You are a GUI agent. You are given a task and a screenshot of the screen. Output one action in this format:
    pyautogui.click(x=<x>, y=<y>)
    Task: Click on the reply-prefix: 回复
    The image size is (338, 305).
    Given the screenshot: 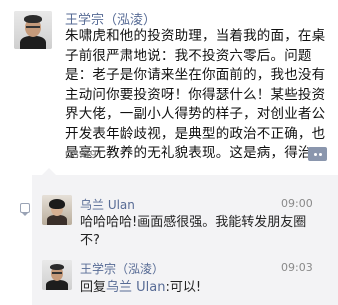 What is the action you would take?
    pyautogui.click(x=93, y=287)
    